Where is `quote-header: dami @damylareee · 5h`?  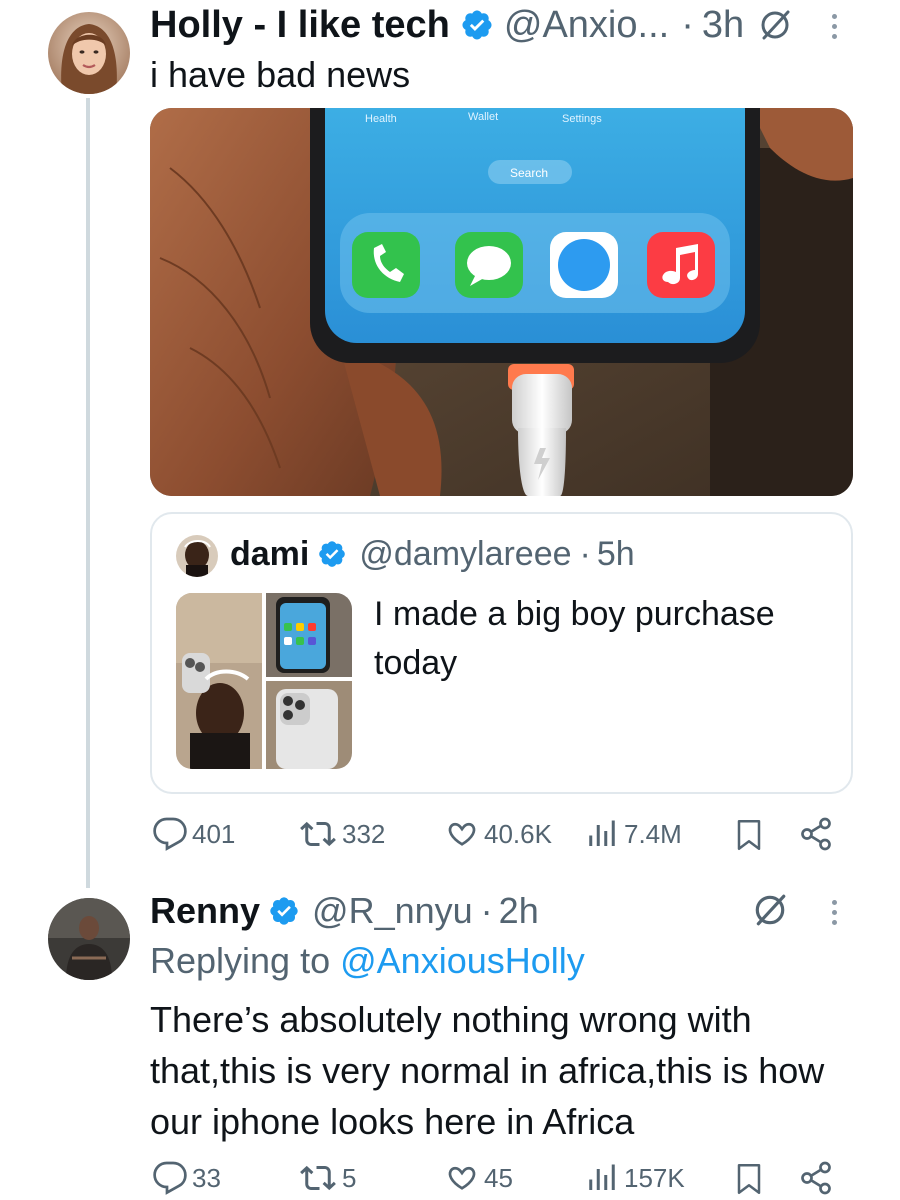
quote-header: dami @damylareee · 5h is located at coordinates (432, 554).